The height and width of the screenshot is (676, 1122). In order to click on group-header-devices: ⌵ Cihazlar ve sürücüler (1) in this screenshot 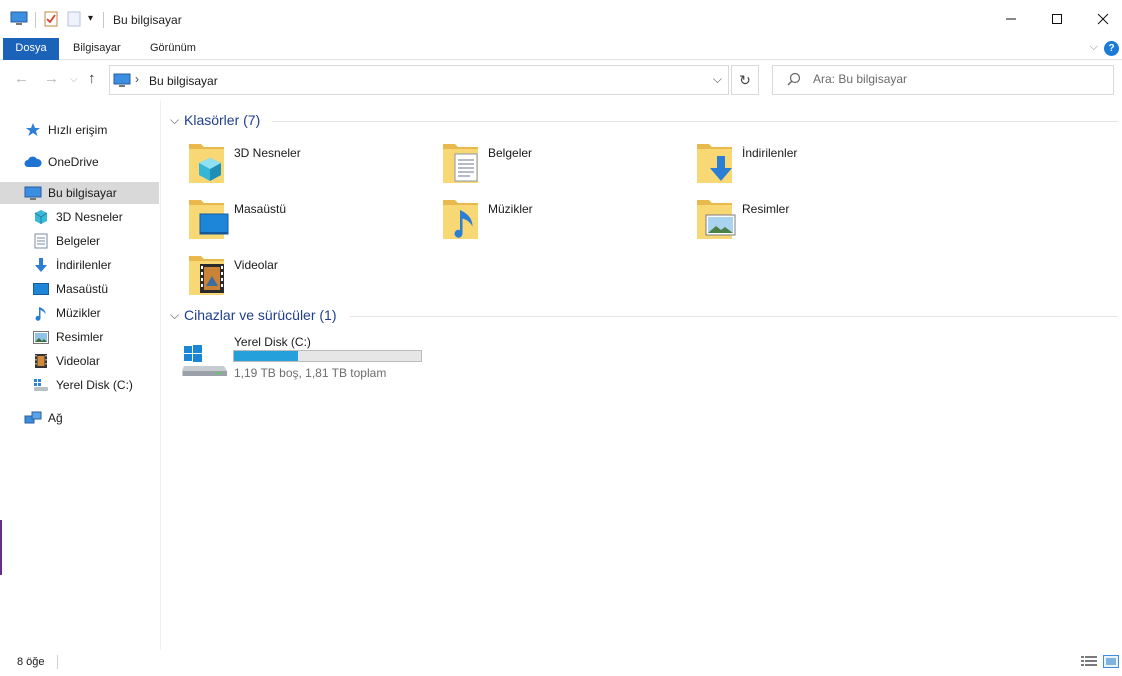, I will do `click(253, 315)`.